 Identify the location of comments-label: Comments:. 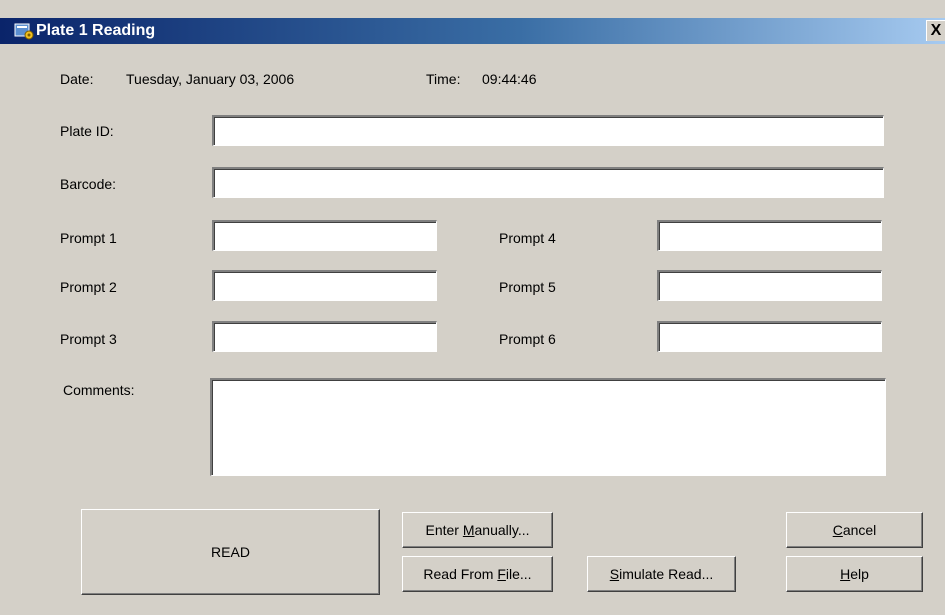
(99, 390).